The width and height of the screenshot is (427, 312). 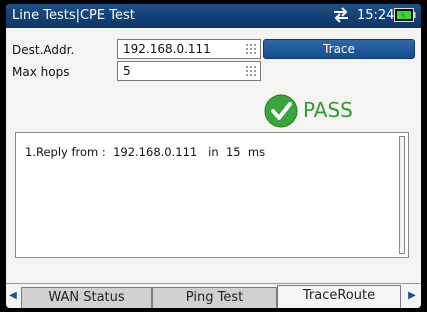 I want to click on tab-bar: ◀ WAN Status Ping Test TraceRoute ▶, so click(x=213, y=295).